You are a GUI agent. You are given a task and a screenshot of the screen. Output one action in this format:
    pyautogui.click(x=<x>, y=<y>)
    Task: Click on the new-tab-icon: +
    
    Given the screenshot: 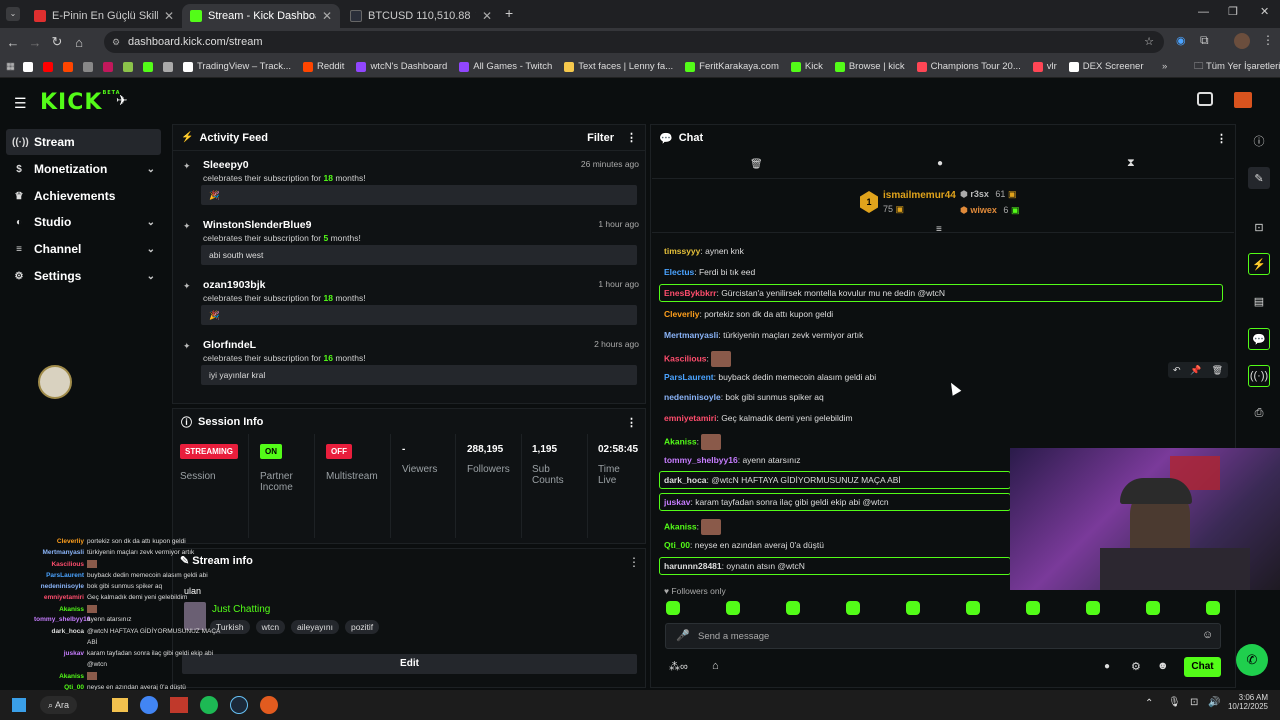 What is the action you would take?
    pyautogui.click(x=509, y=13)
    